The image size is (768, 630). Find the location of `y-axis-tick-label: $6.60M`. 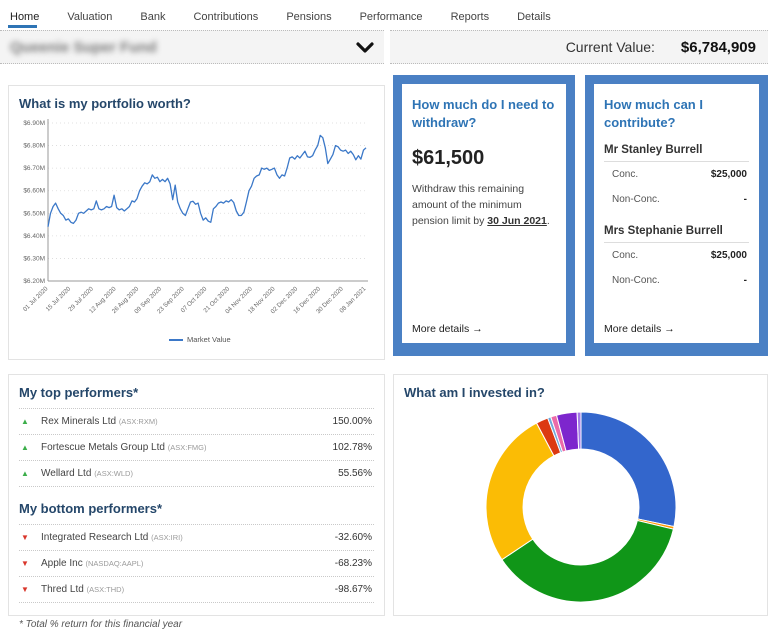

y-axis-tick-label: $6.60M is located at coordinates (34, 191).